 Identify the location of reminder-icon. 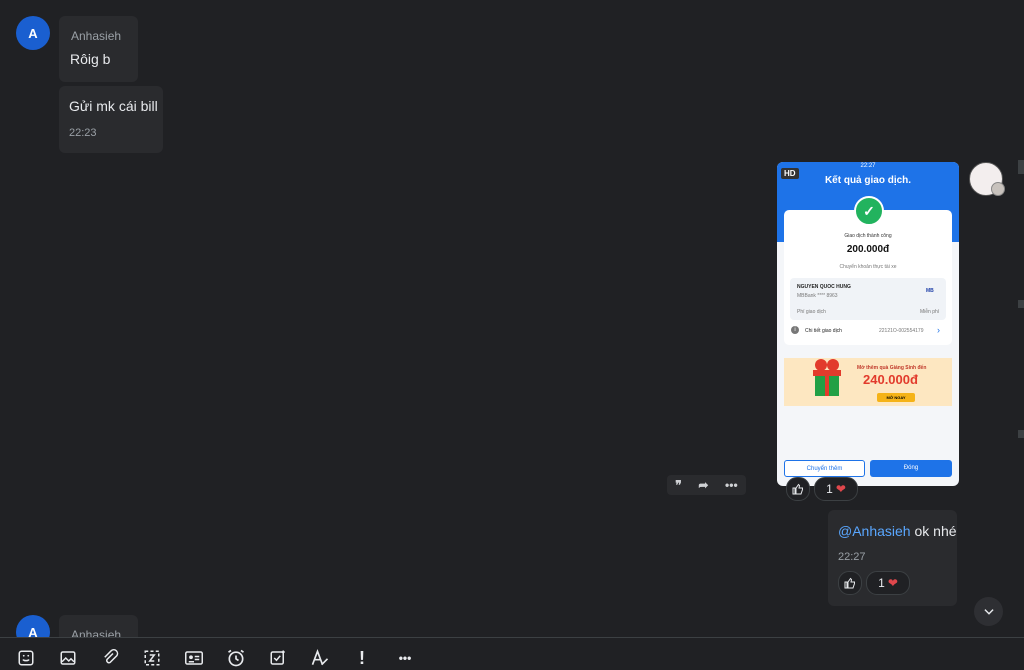
(236, 658).